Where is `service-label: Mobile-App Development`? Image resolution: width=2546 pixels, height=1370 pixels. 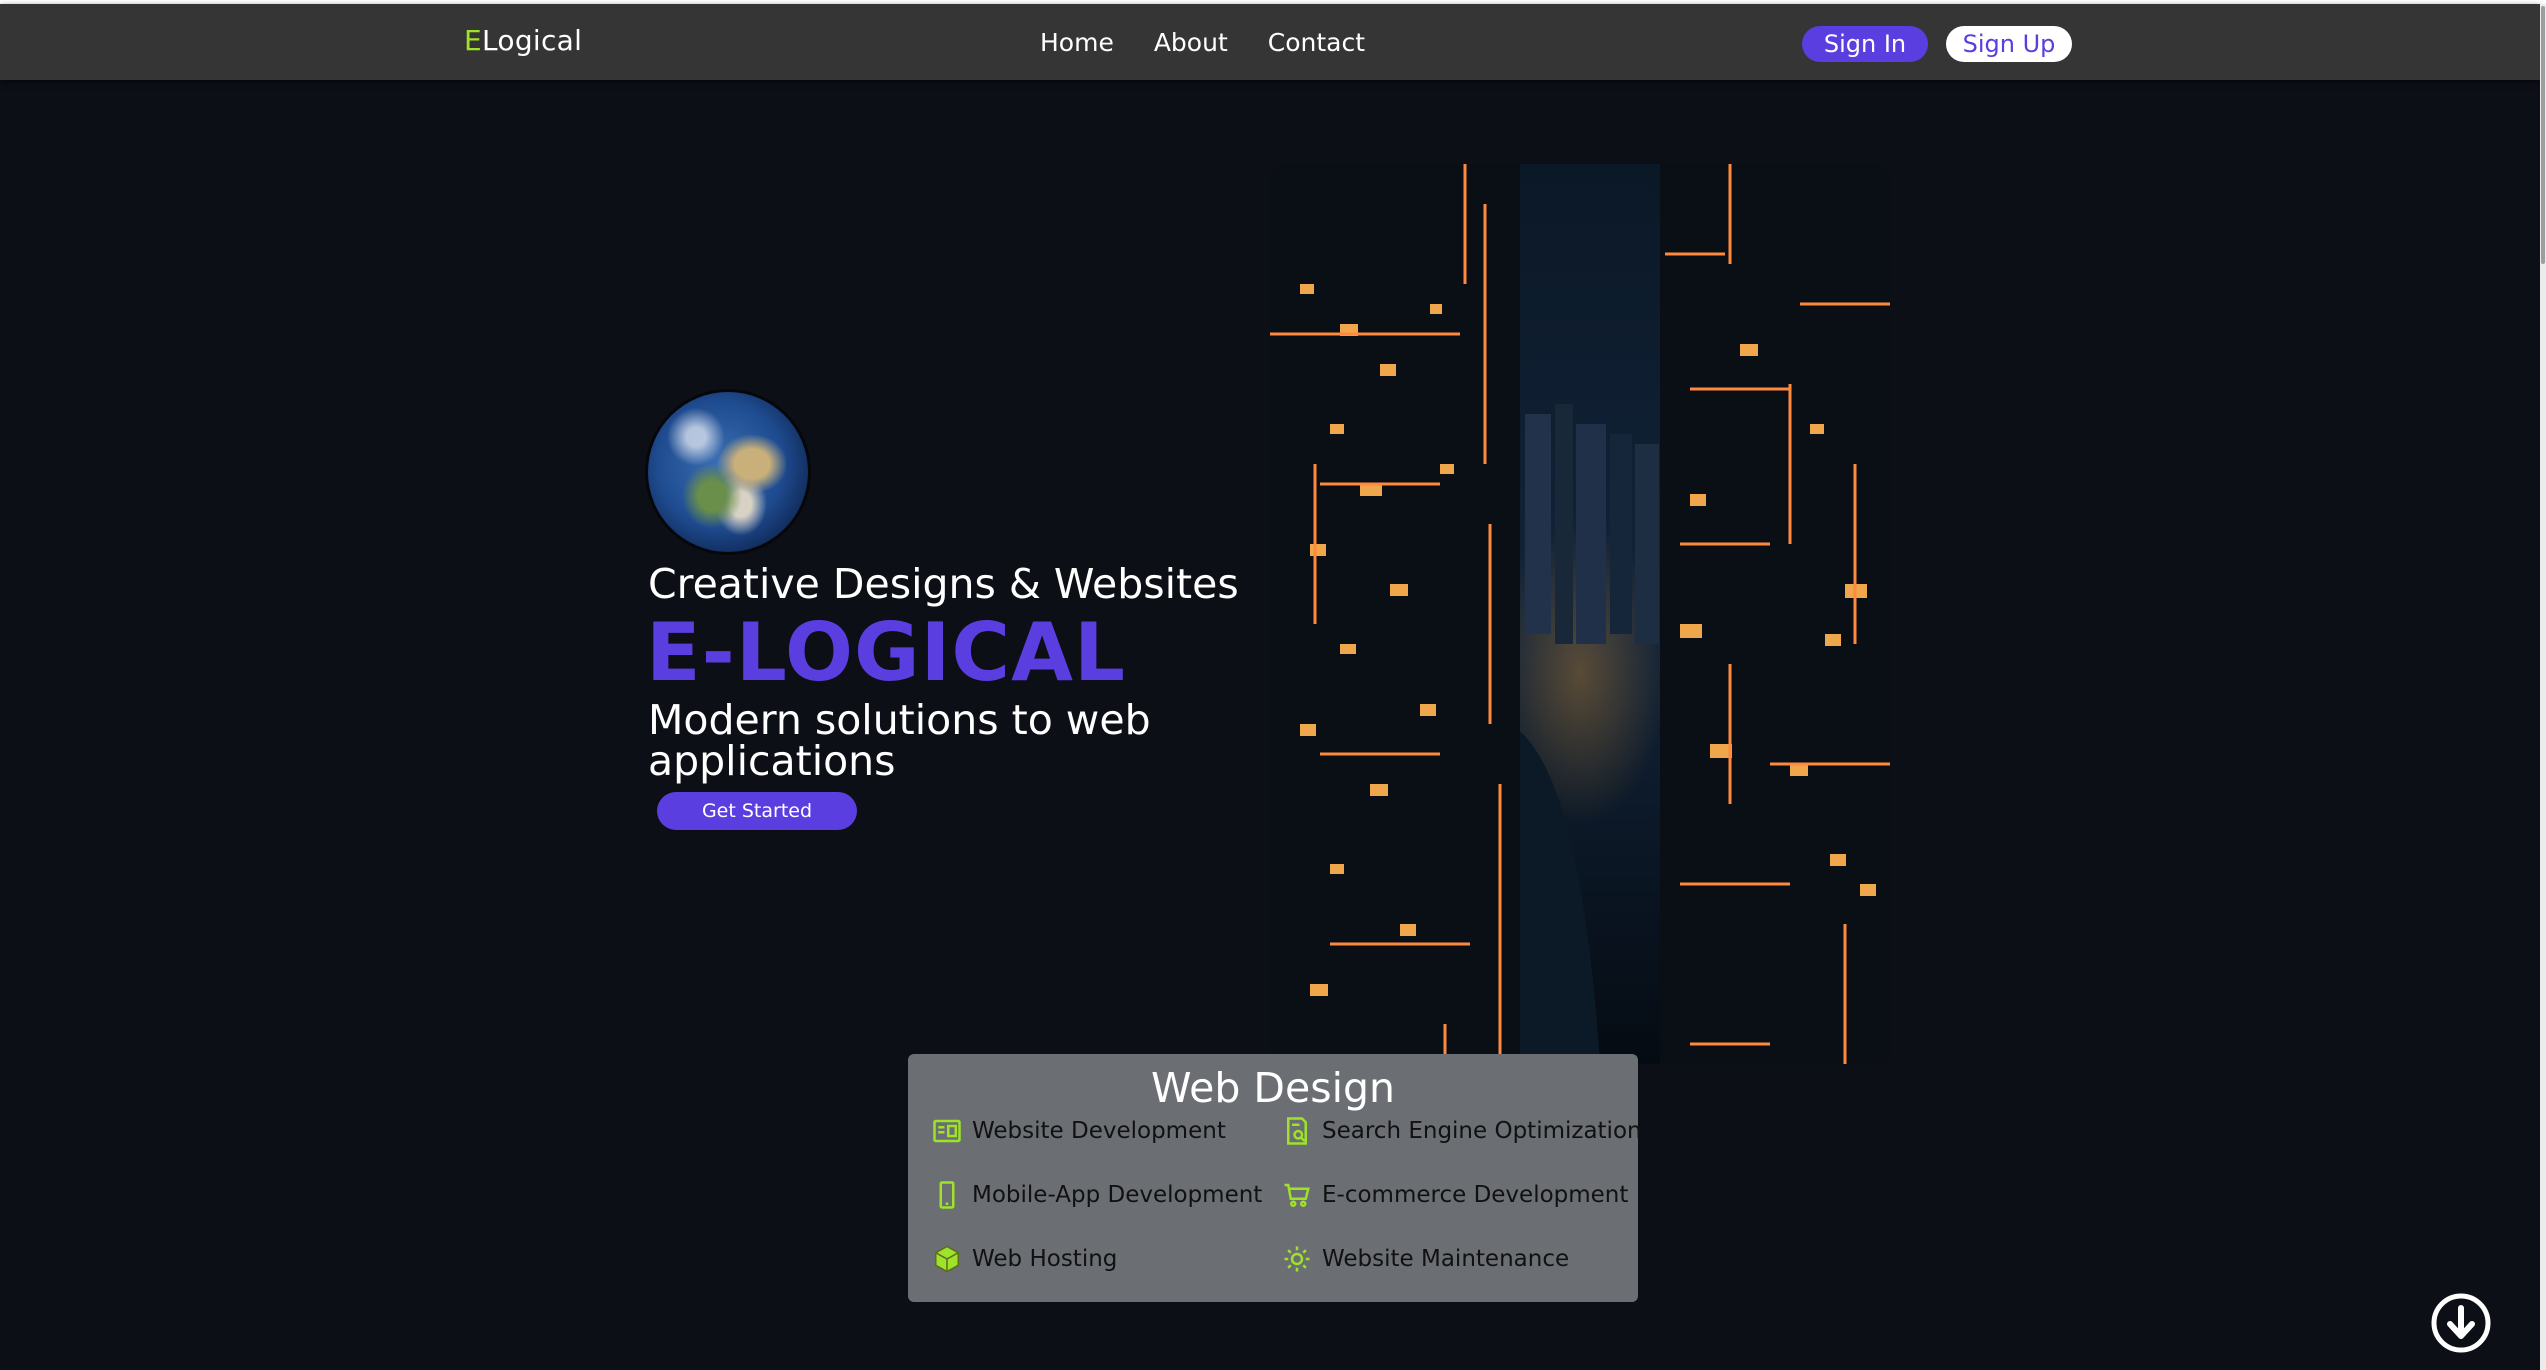
service-label: Mobile-App Development is located at coordinates (1117, 1195).